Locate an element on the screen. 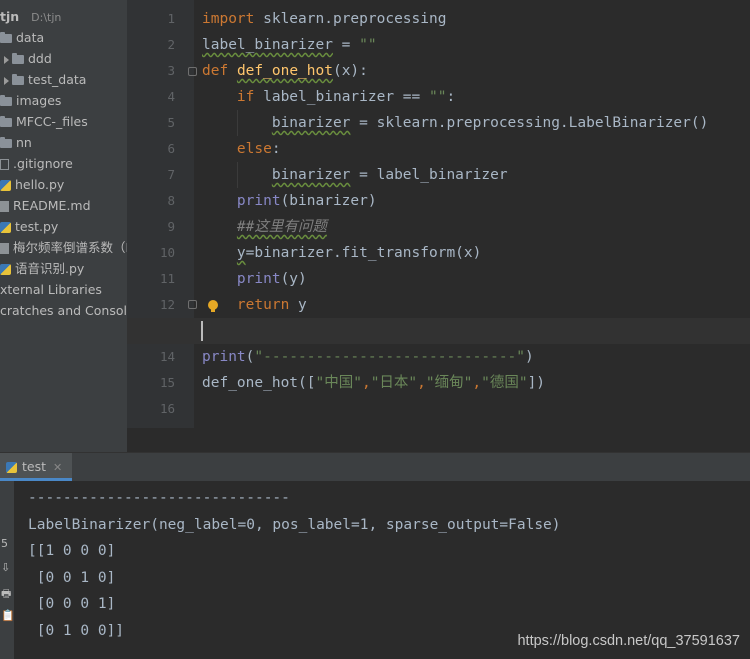 The height and width of the screenshot is (659, 750). project-item: test.py is located at coordinates (29, 226).